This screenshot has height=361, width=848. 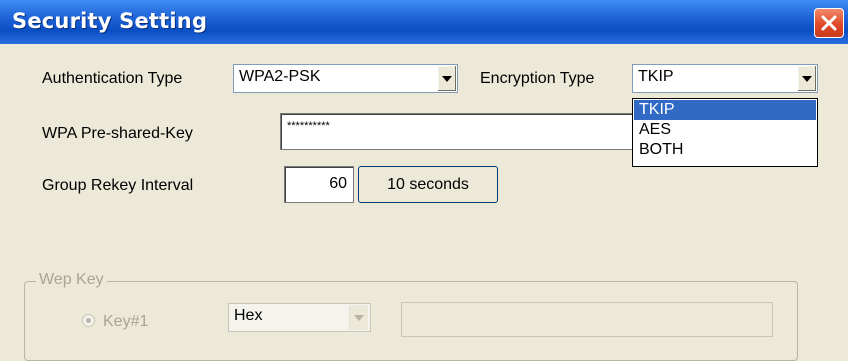 I want to click on title-bar: Security Setting, so click(x=424, y=22).